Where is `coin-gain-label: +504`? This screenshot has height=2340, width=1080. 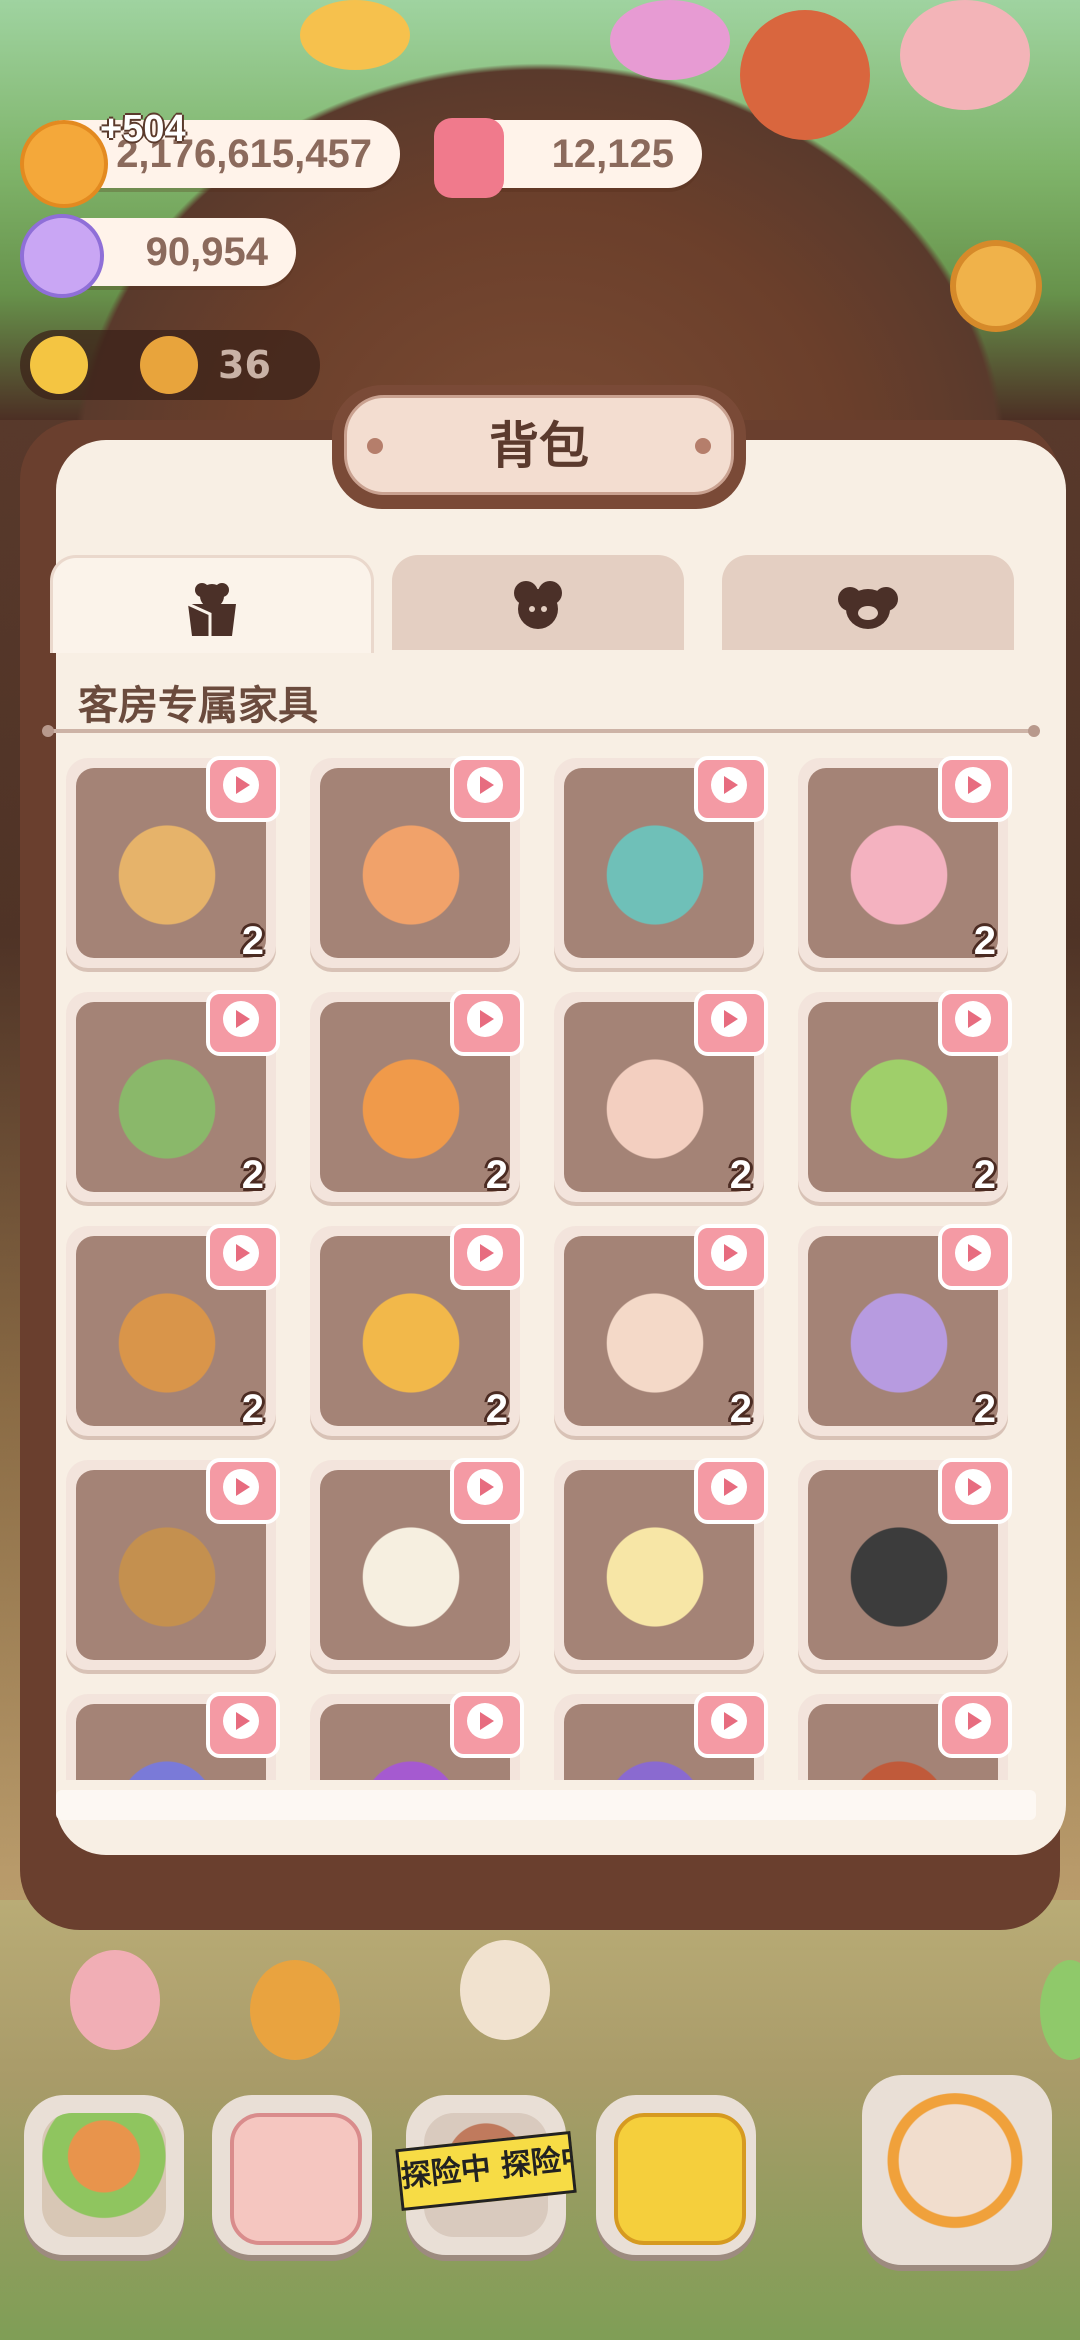 coin-gain-label: +504 is located at coordinates (143, 129).